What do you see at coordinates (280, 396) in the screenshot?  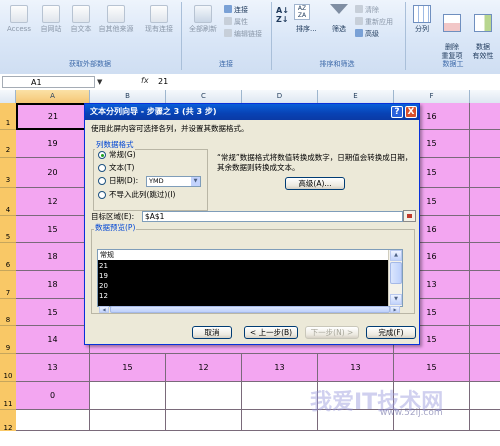 I see `cell-d11` at bounding box center [280, 396].